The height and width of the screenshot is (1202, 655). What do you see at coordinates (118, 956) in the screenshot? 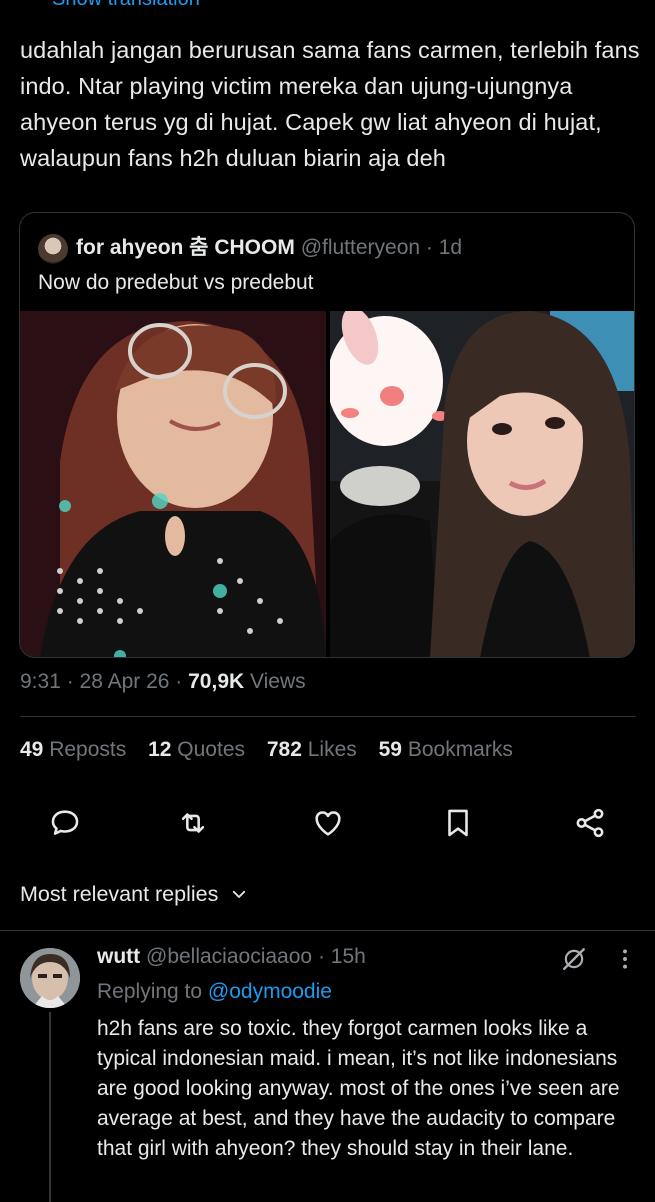
I see `reply-author-name: wutt` at bounding box center [118, 956].